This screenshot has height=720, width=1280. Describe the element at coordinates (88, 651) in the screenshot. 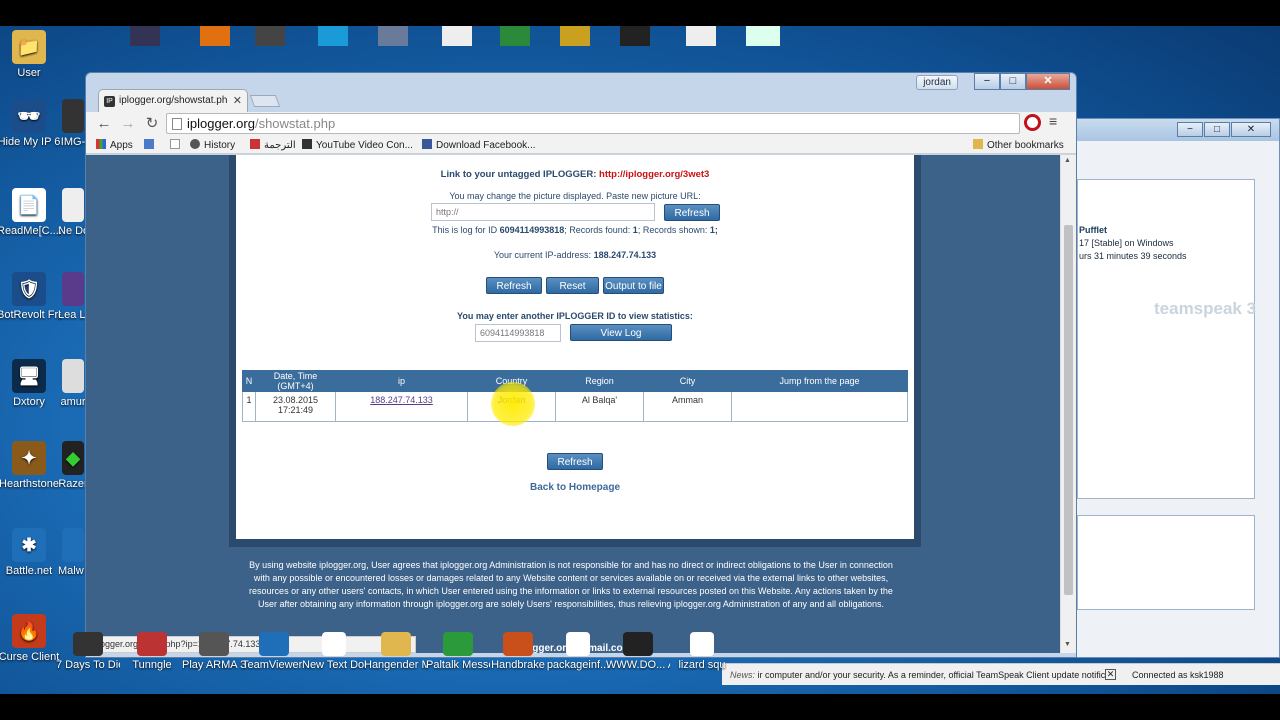

I see `desktop-icon: 7 Days To Die 10.4 b9 32bit` at that location.